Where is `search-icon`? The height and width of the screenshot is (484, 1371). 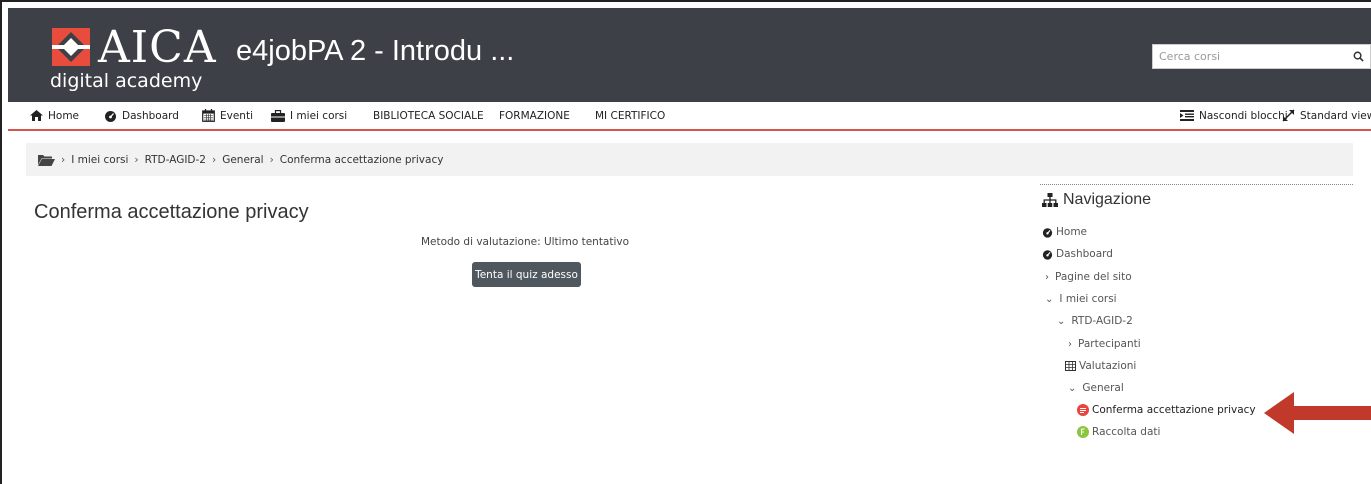
search-icon is located at coordinates (1358, 56).